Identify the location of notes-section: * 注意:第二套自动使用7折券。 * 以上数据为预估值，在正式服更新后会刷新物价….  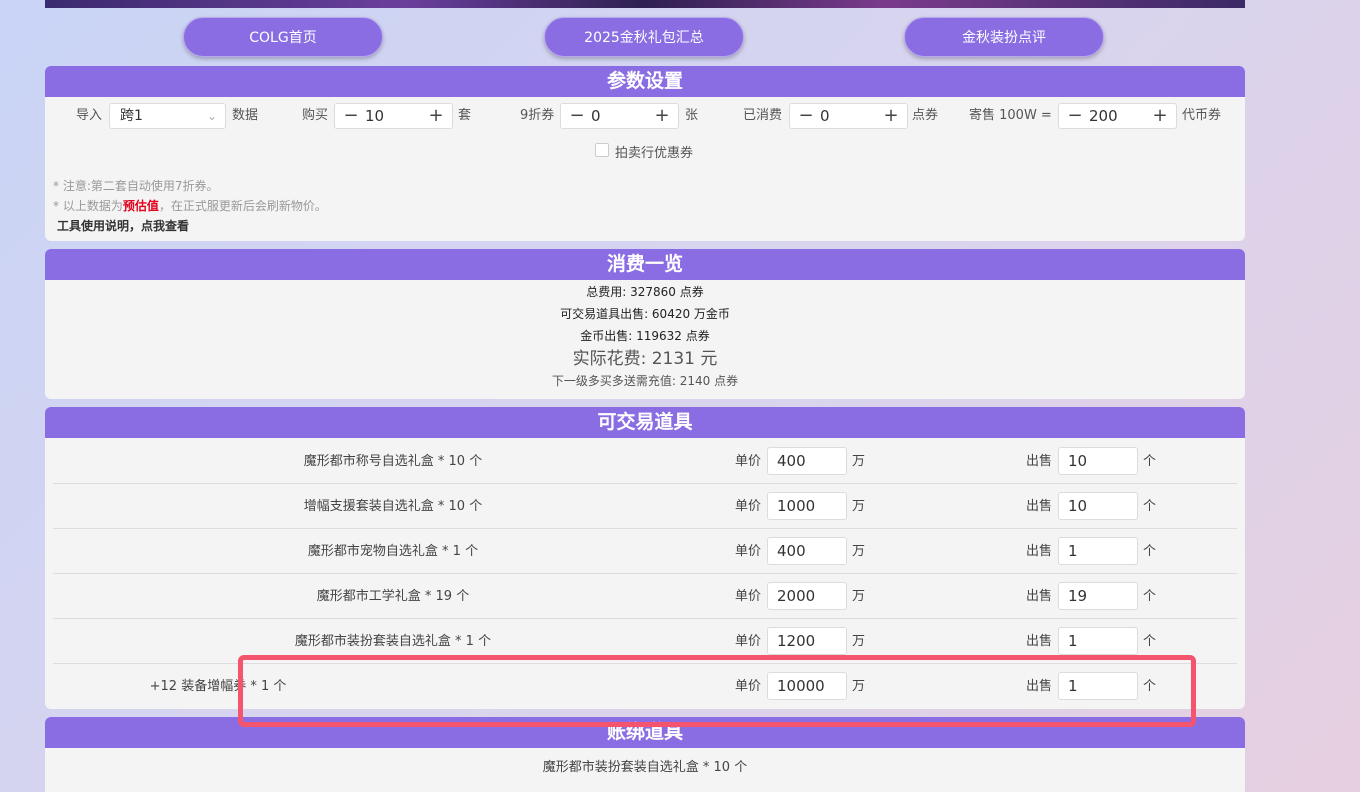
(190, 206).